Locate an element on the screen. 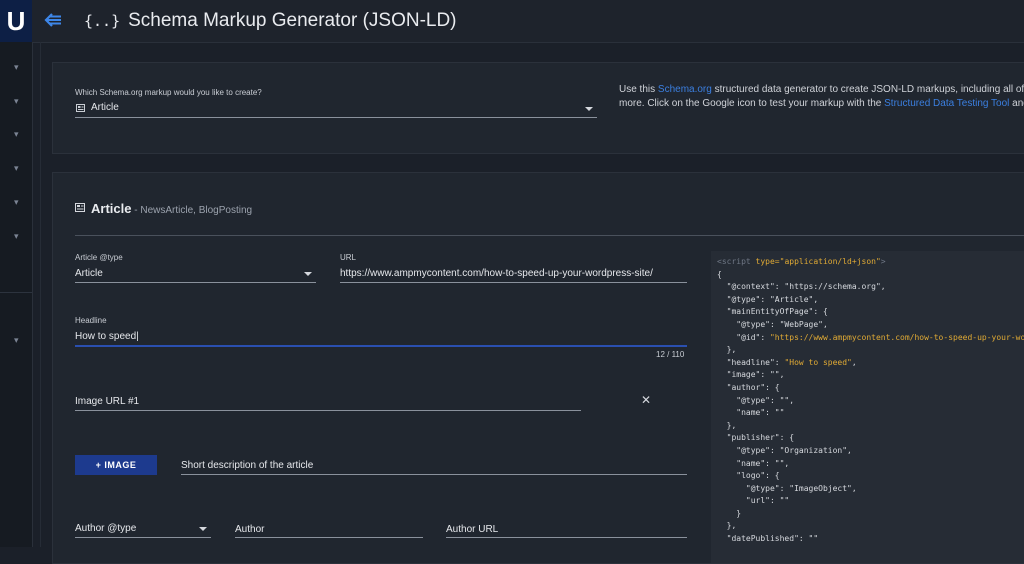  article-type-select: Article is located at coordinates (89, 273).